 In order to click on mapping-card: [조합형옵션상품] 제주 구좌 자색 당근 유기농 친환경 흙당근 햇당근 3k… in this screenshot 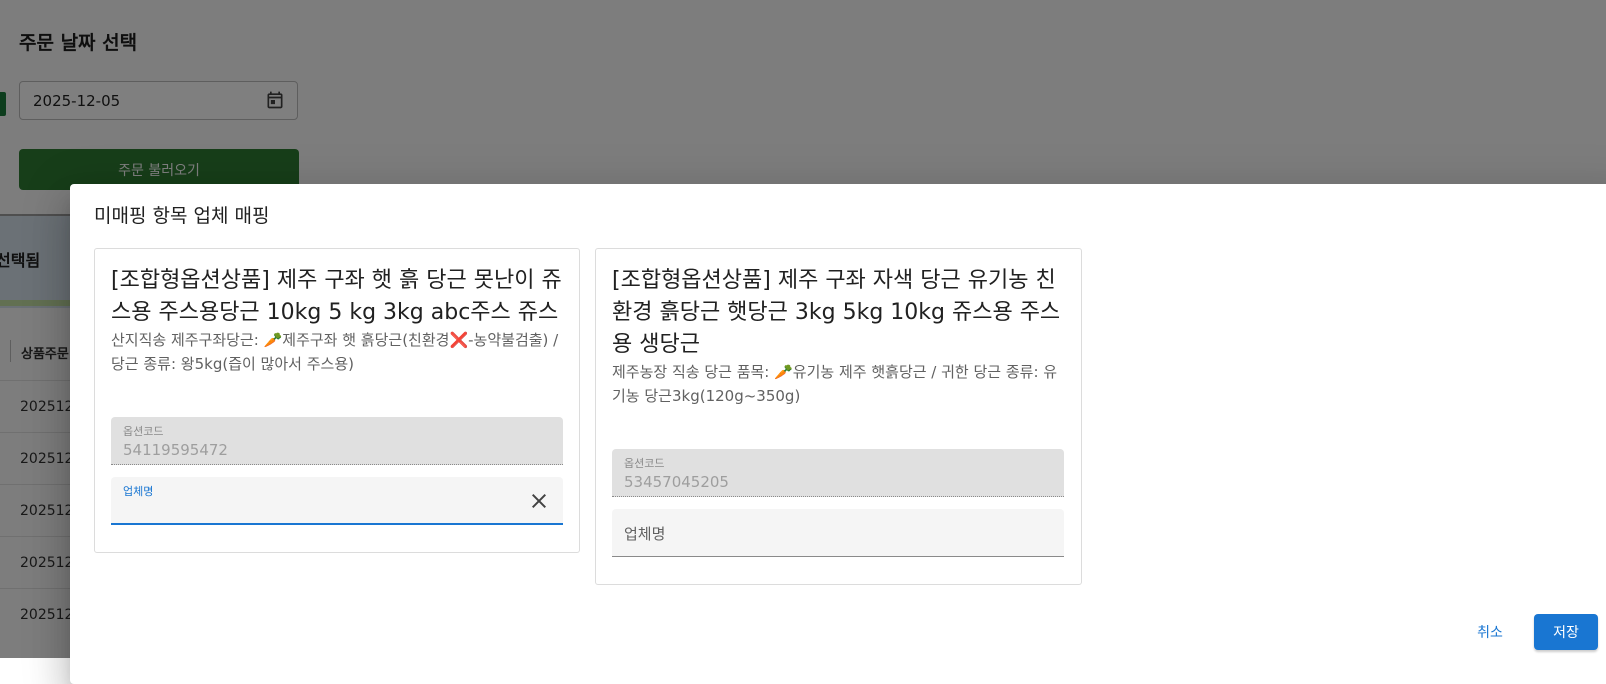, I will do `click(838, 416)`.